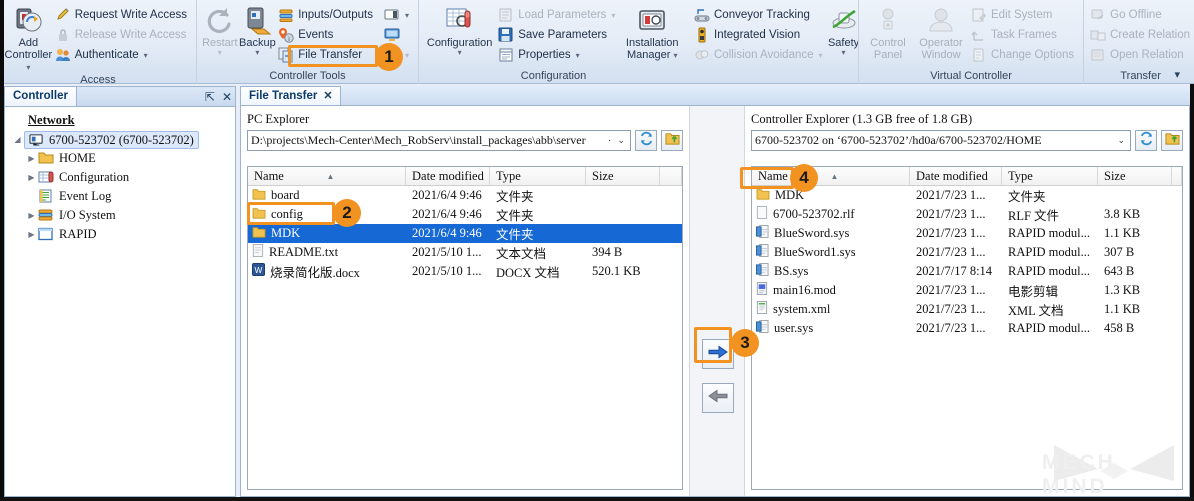  I want to click on authenticate-label: Authenticate, so click(106, 55).